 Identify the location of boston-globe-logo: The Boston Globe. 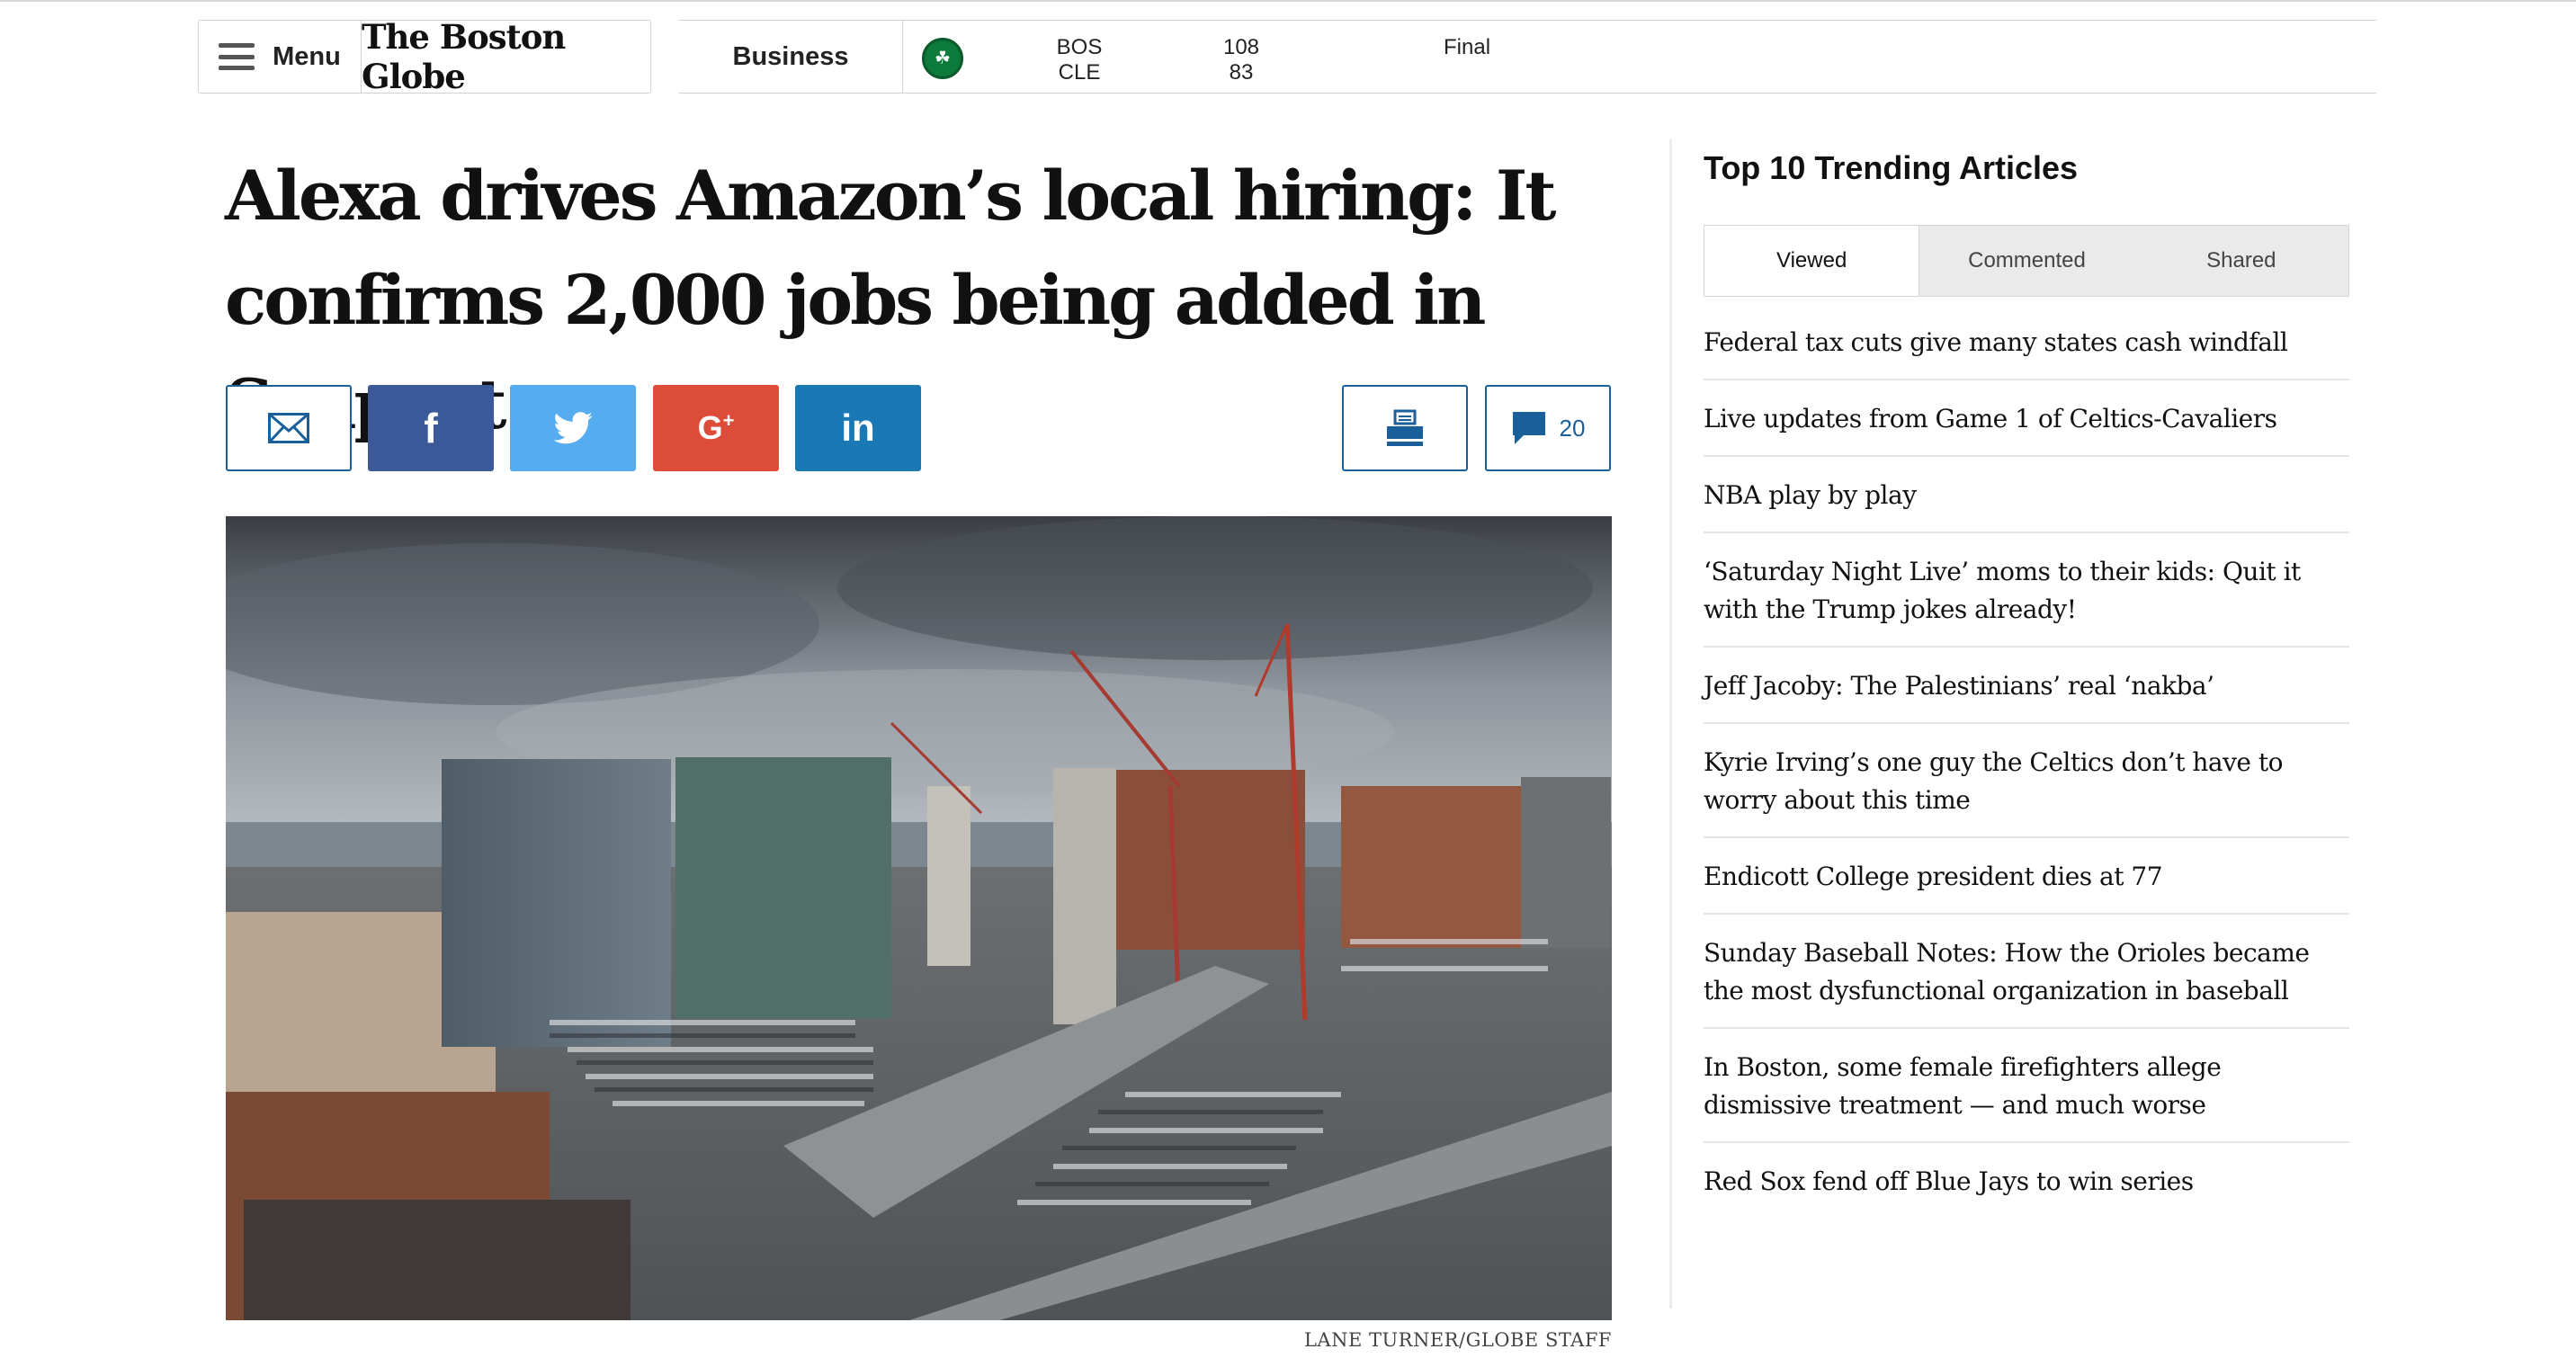
(506, 56).